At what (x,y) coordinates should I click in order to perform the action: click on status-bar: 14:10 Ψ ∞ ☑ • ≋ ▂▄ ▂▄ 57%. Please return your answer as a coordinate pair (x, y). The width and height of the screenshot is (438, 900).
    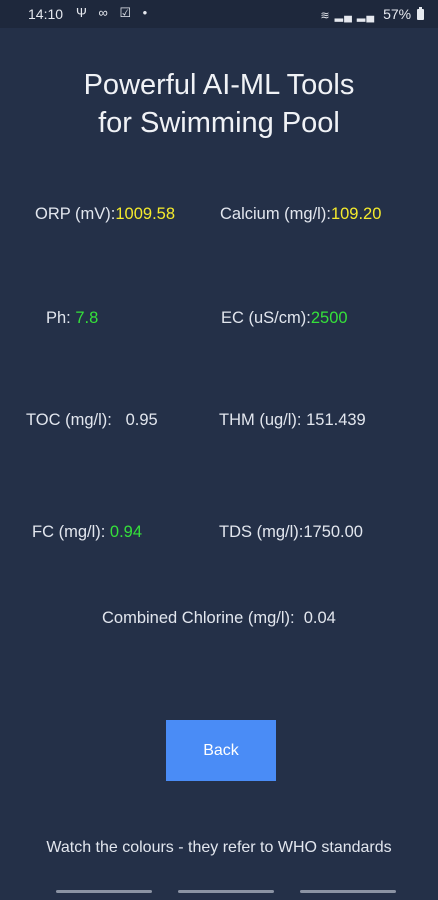
    Looking at the image, I should click on (219, 14).